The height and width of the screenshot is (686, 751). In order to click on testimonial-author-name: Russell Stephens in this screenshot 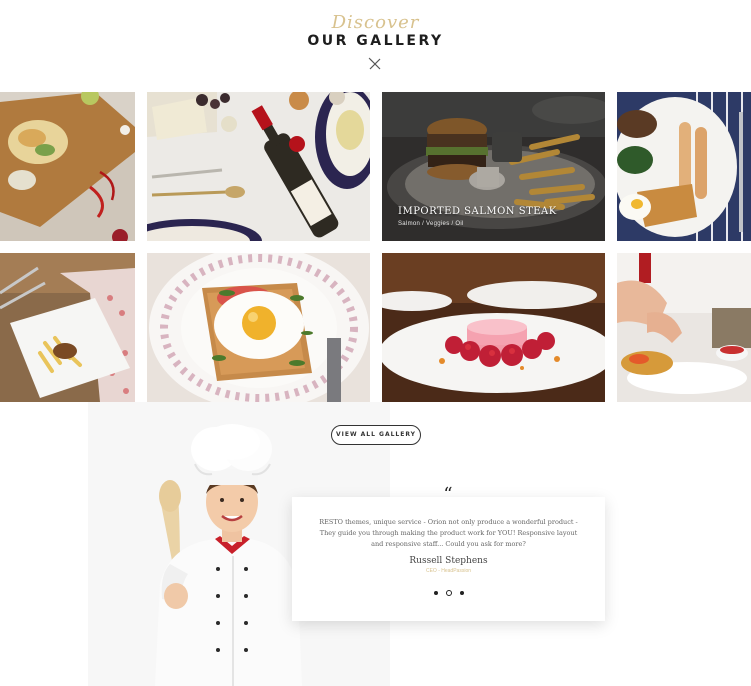, I will do `click(448, 561)`.